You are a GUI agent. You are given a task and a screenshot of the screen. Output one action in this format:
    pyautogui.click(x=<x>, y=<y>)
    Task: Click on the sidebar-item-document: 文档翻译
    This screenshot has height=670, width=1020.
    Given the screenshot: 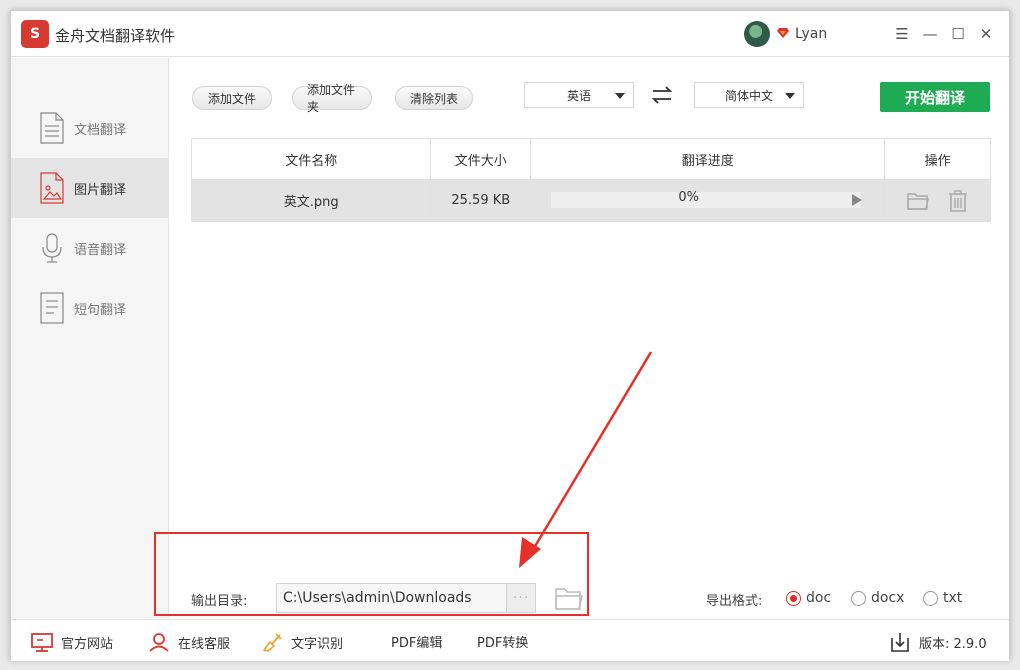 What is the action you would take?
    pyautogui.click(x=90, y=128)
    